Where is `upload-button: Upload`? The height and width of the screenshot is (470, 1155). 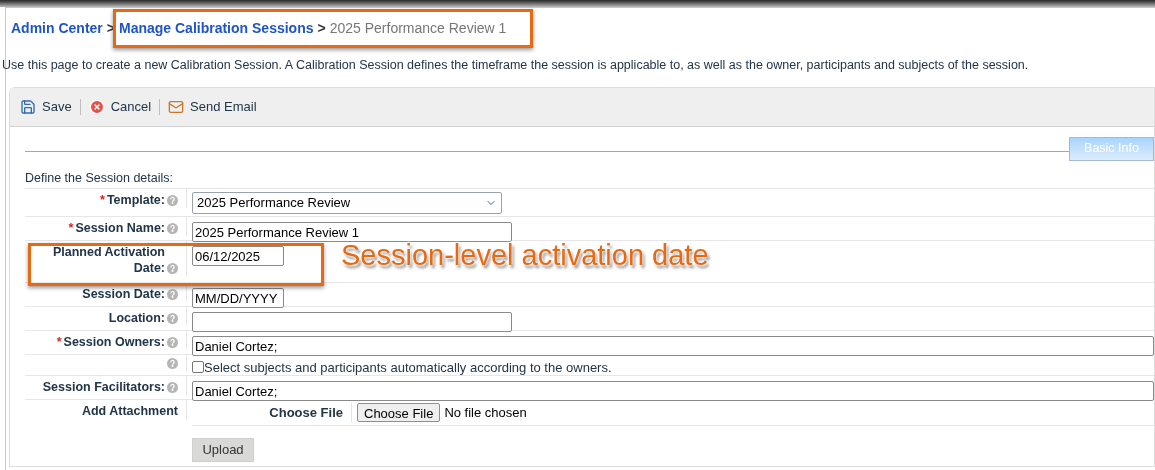
upload-button: Upload is located at coordinates (223, 450).